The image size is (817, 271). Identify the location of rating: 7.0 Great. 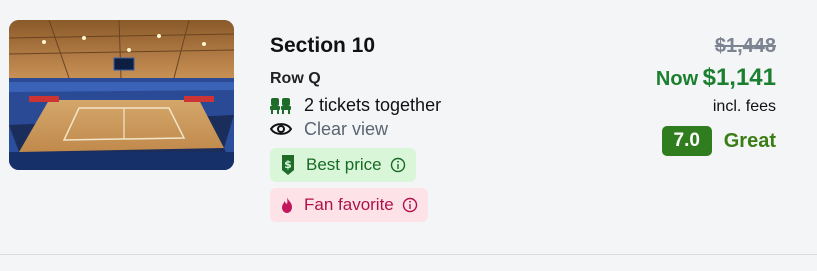
(716, 141).